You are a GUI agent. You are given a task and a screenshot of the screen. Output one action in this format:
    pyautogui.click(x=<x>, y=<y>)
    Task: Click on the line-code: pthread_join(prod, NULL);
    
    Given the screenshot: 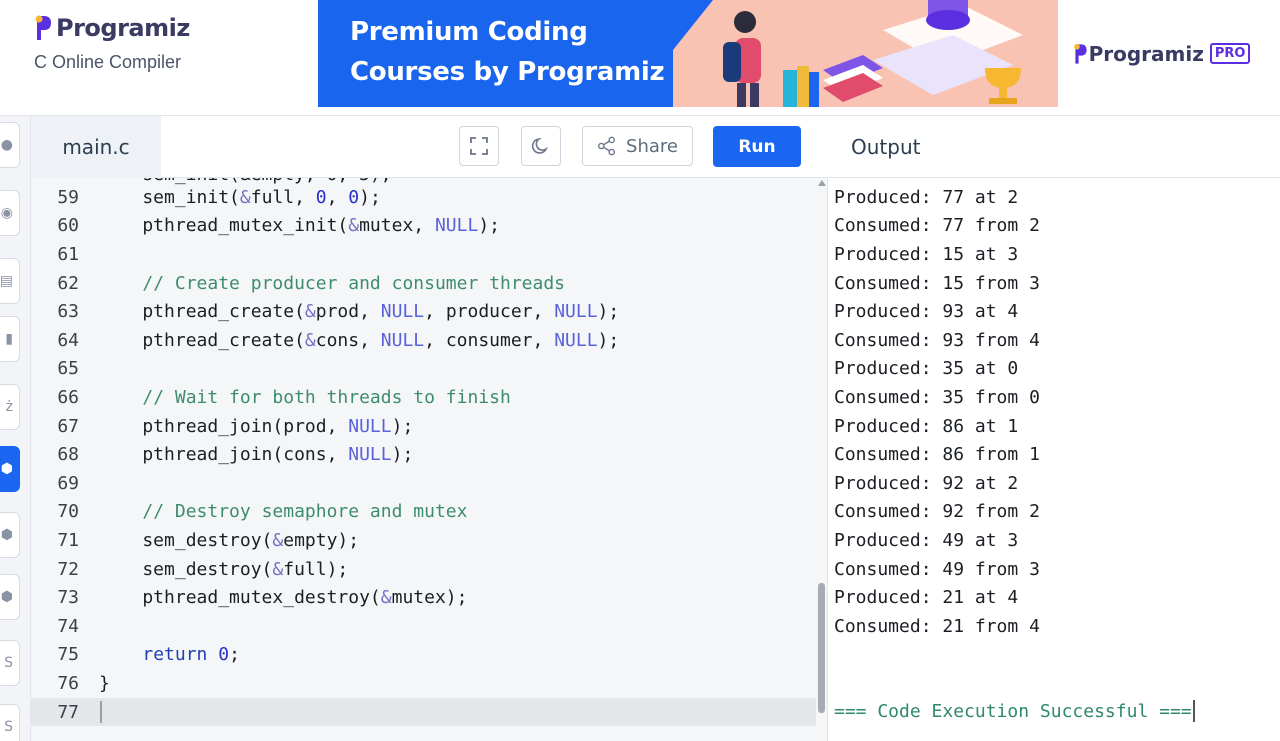 What is the action you would take?
    pyautogui.click(x=256, y=426)
    